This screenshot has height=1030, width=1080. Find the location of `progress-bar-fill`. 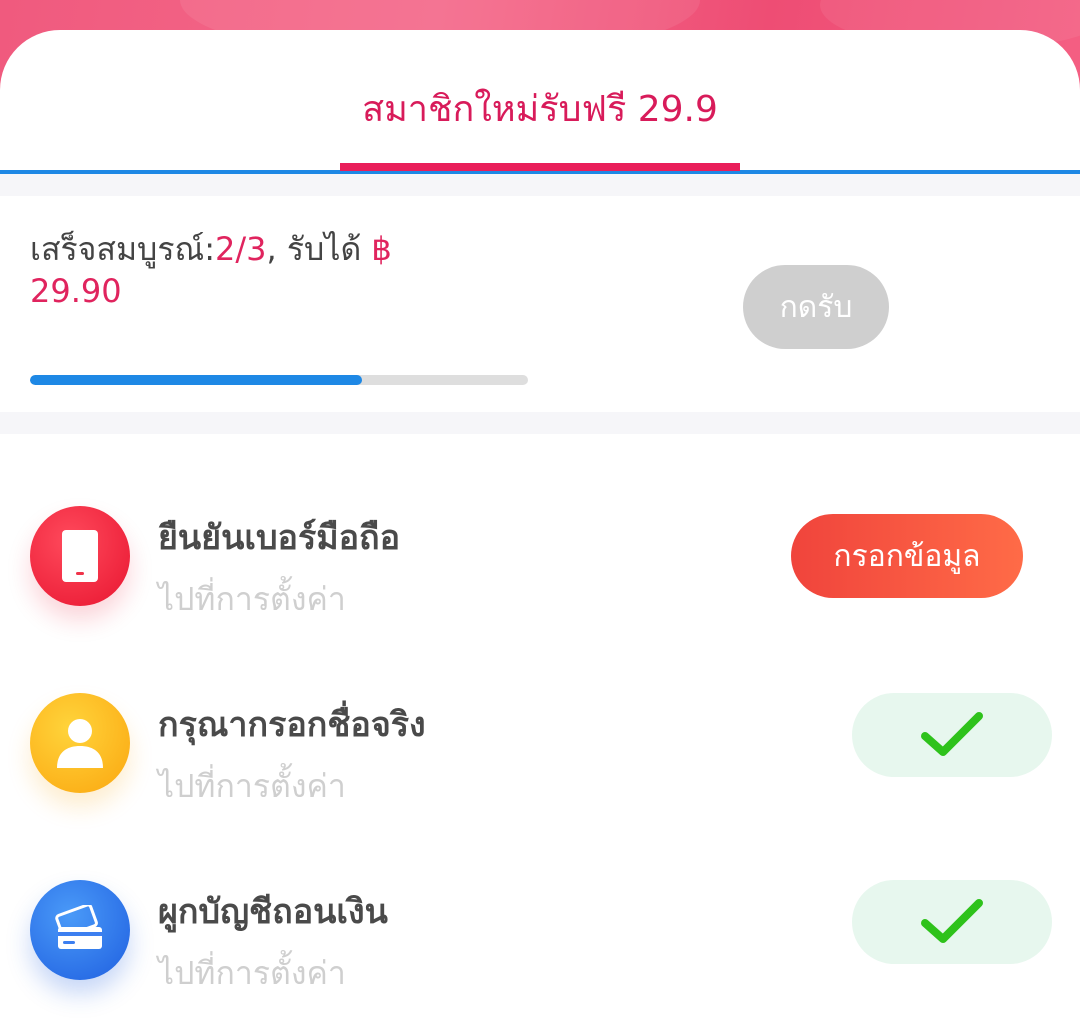

progress-bar-fill is located at coordinates (196, 380).